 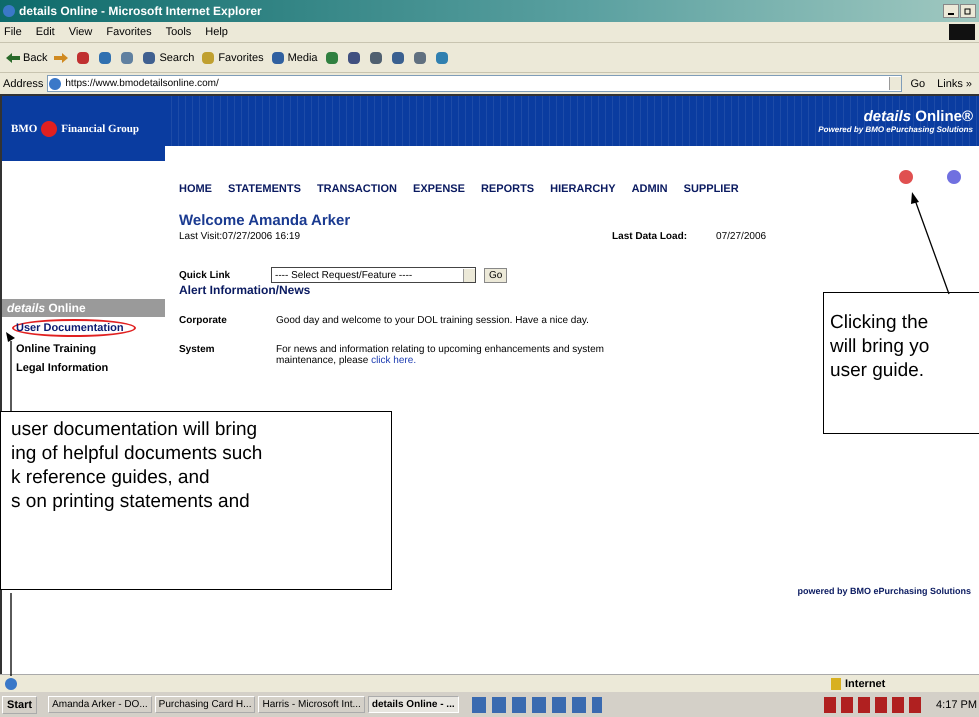 I want to click on menu-item: View, so click(x=80, y=32).